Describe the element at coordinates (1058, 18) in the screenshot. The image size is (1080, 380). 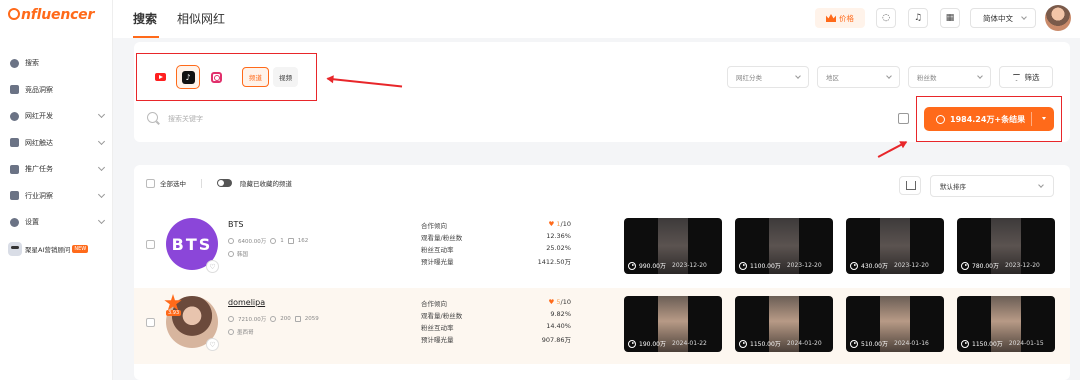
I see `user-avatar` at that location.